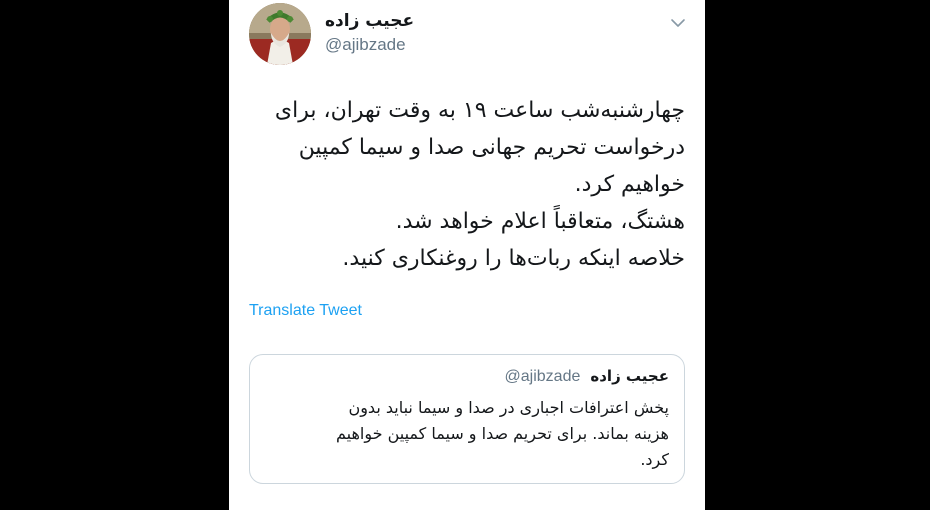 This screenshot has width=930, height=510. Describe the element at coordinates (475, 45) in the screenshot. I see `author-handle: @ajibzade` at that location.